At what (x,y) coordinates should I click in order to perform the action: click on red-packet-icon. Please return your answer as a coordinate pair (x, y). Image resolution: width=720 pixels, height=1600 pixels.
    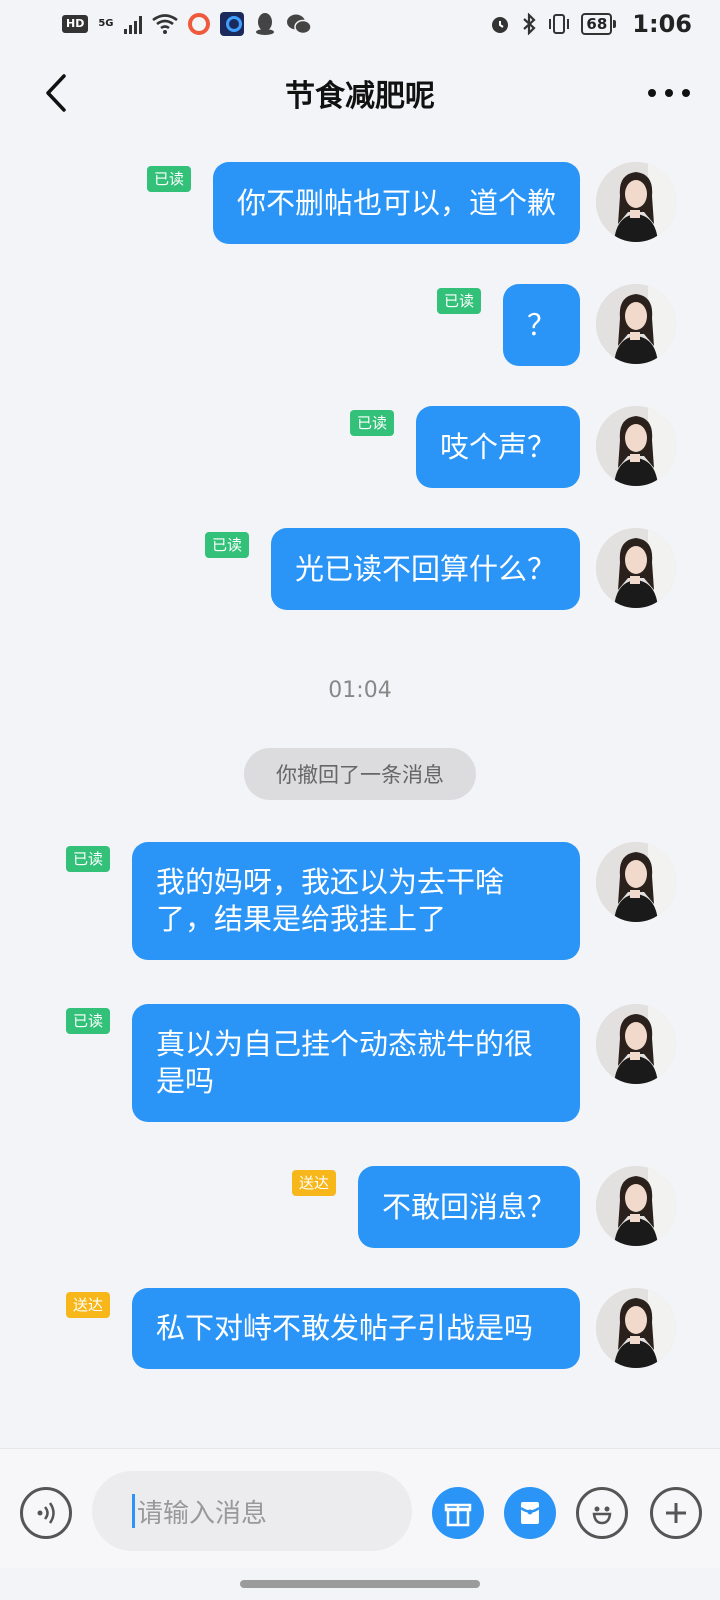
    Looking at the image, I should click on (530, 1513).